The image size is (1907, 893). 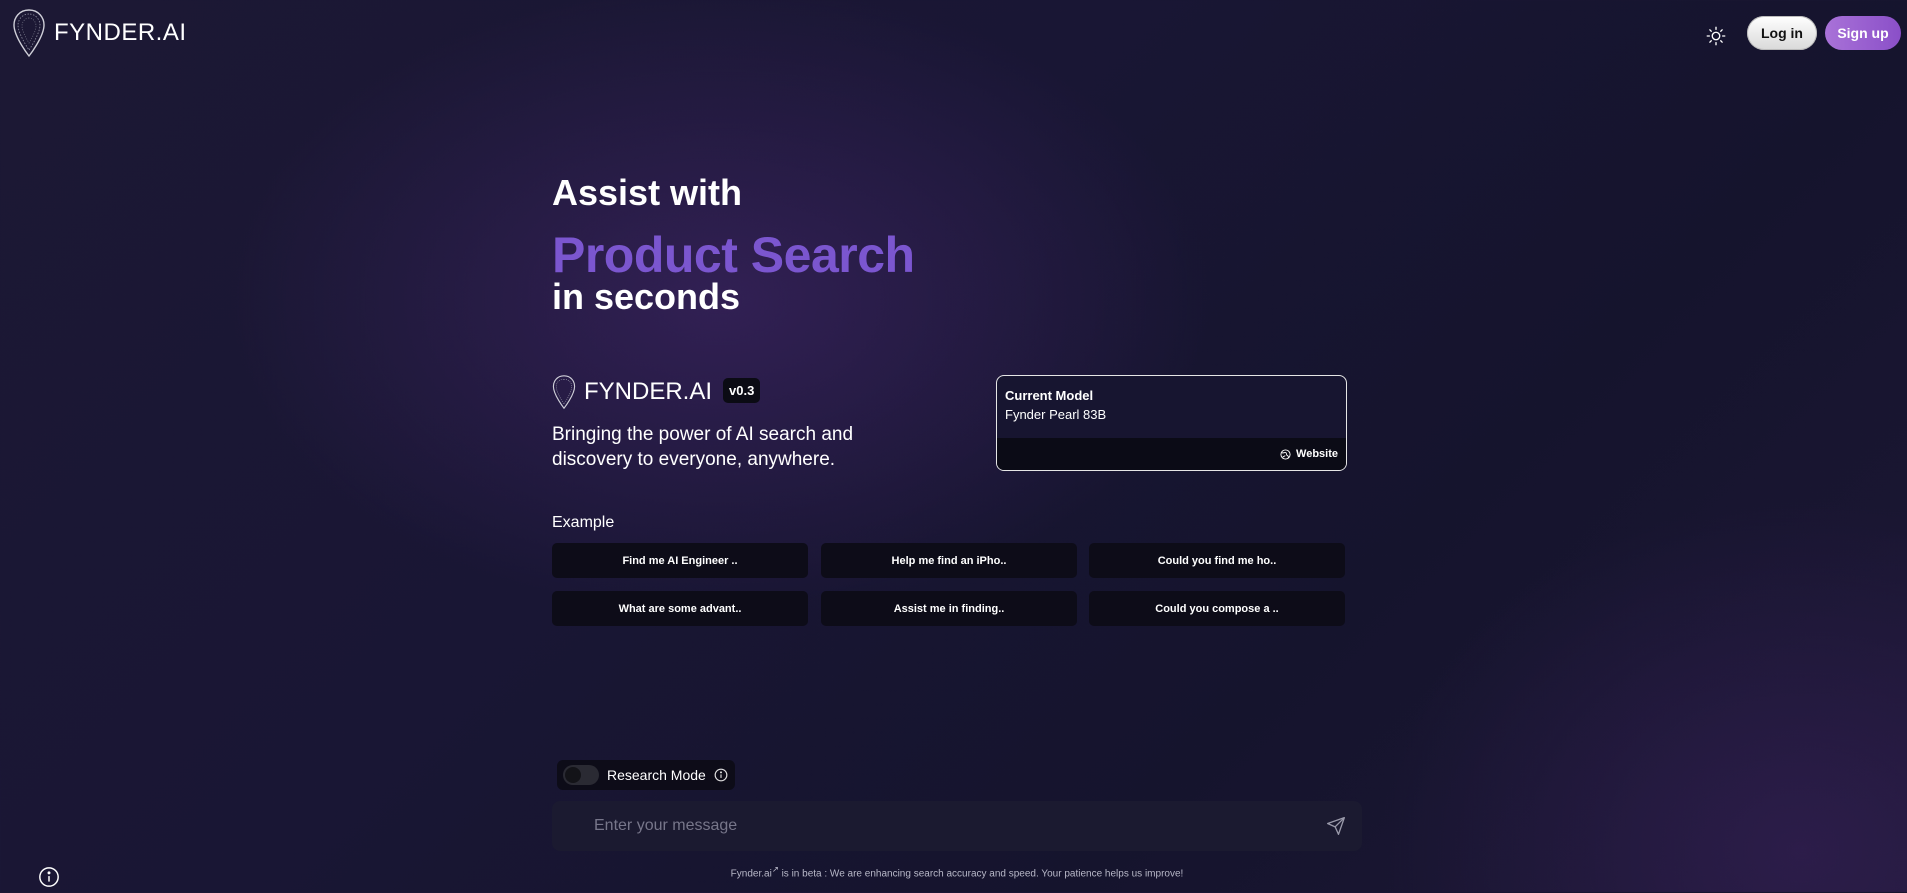 What do you see at coordinates (1217, 560) in the screenshot?
I see `example-prompt-3: Could you find me ho..` at bounding box center [1217, 560].